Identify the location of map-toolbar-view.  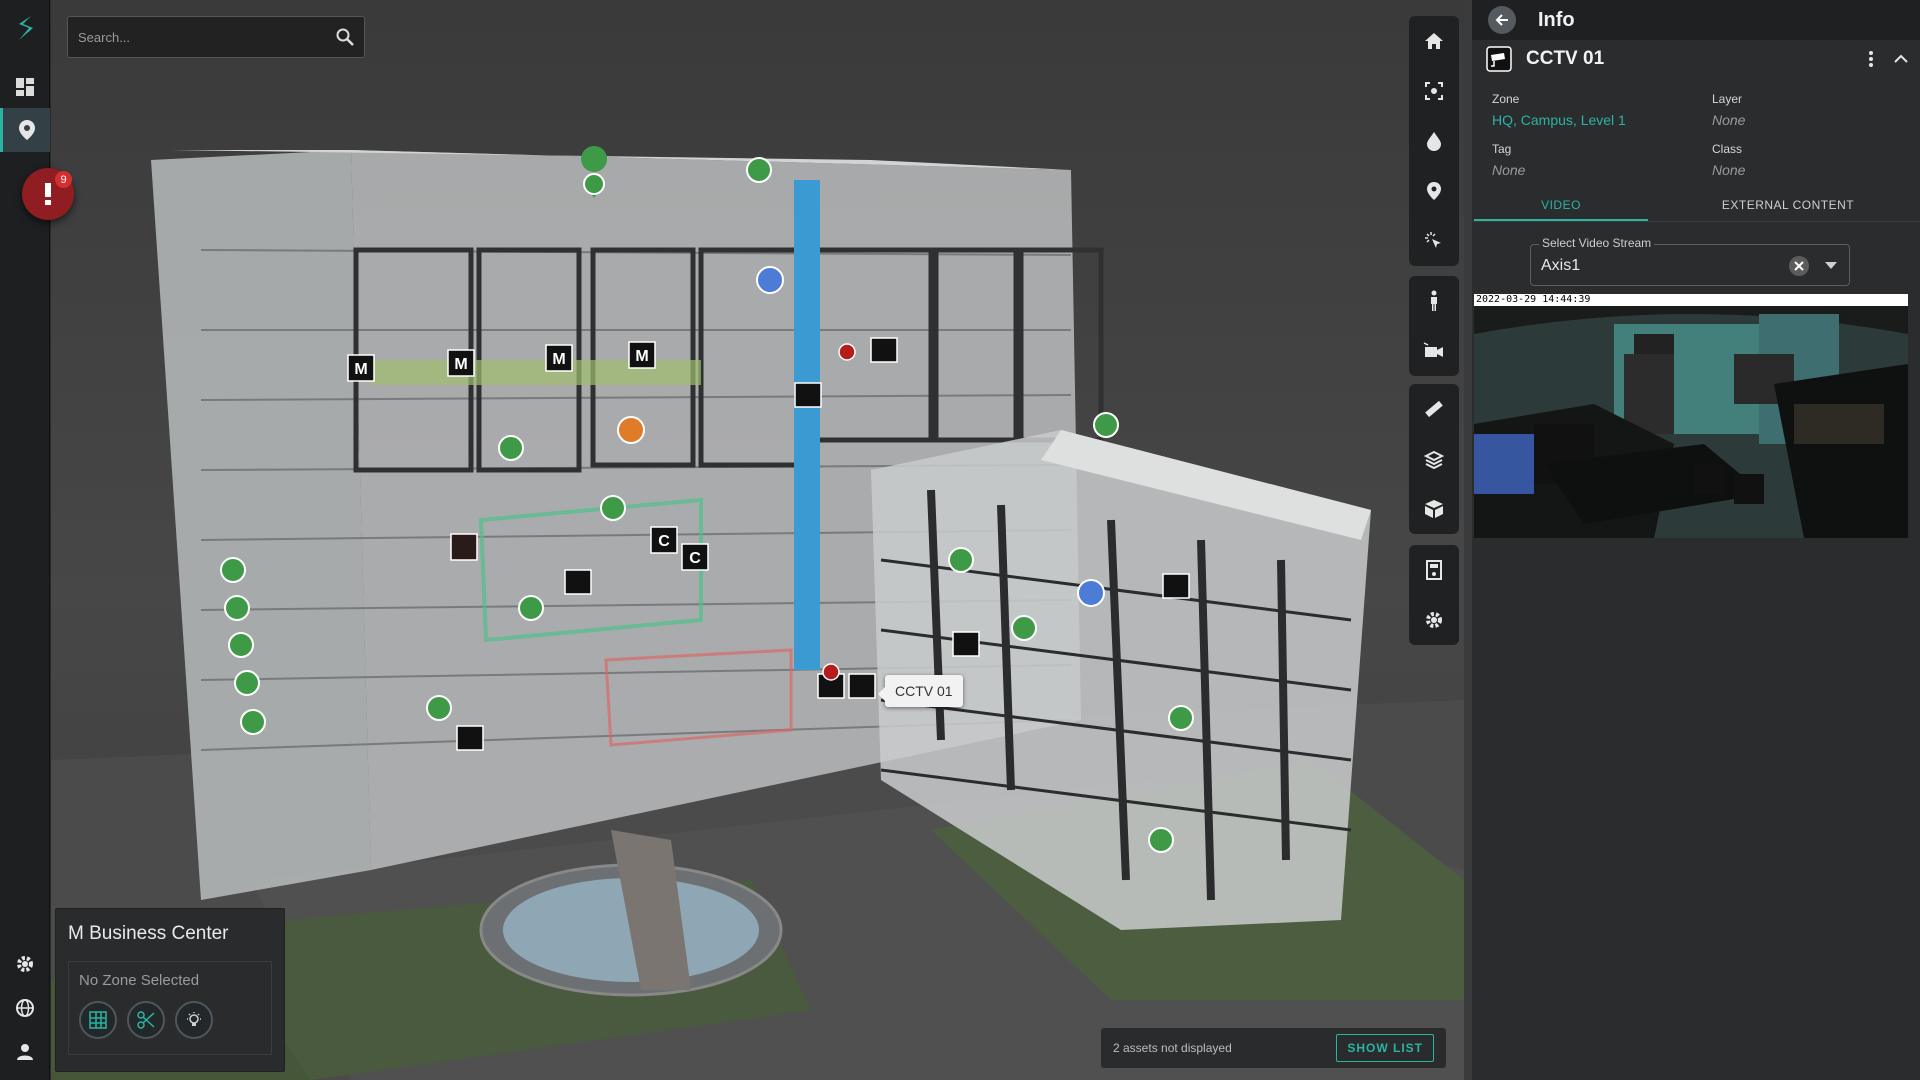
(1434, 141).